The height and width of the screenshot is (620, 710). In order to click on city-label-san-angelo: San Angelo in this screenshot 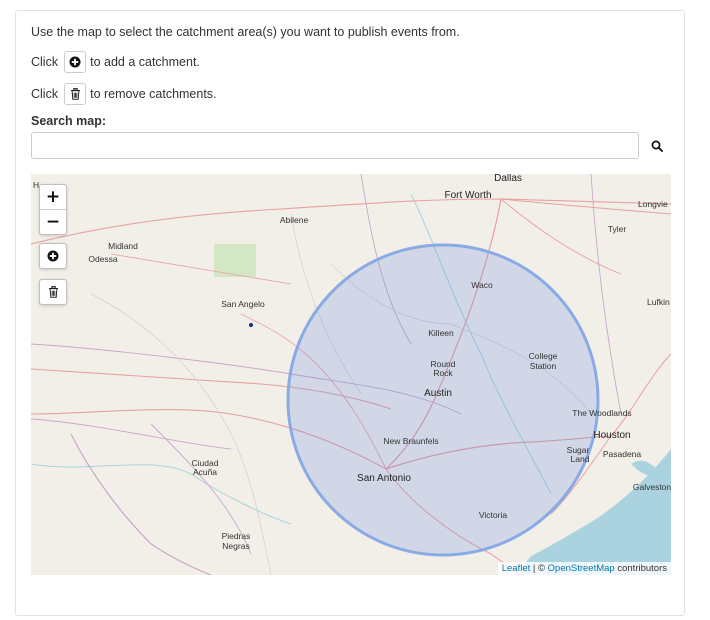, I will do `click(243, 304)`.